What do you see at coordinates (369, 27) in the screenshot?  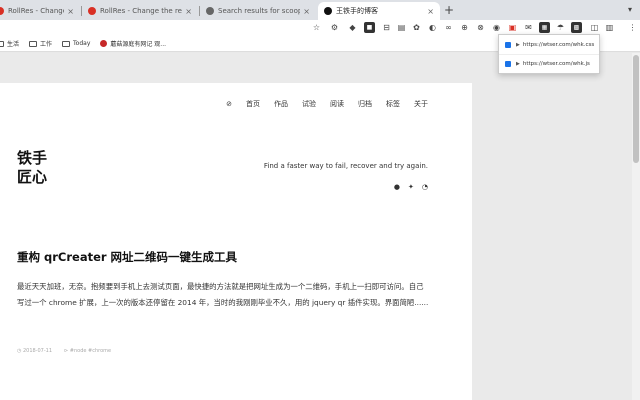 I see `extension-icon: ■` at bounding box center [369, 27].